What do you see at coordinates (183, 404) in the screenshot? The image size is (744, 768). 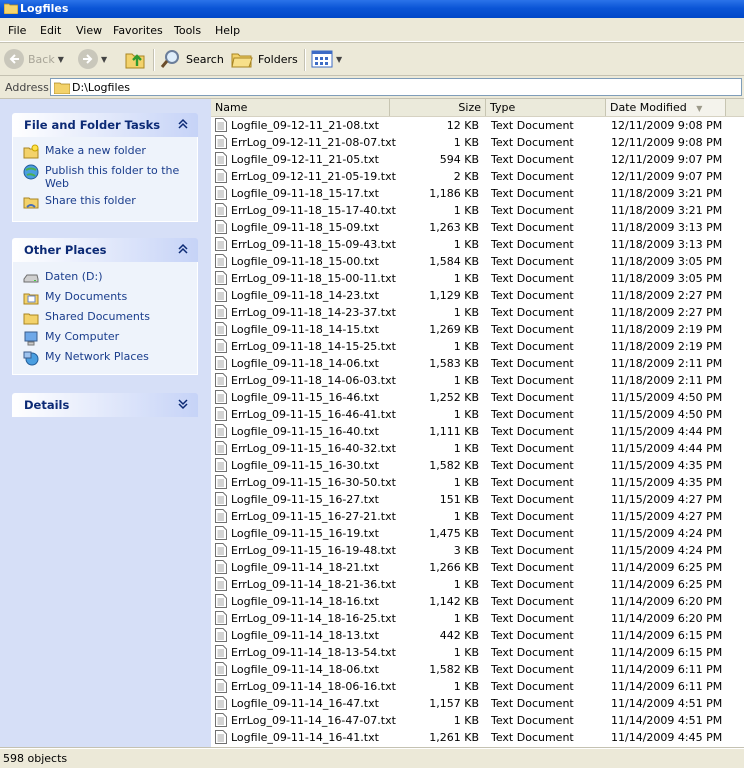 I see `chevron-down-icon` at bounding box center [183, 404].